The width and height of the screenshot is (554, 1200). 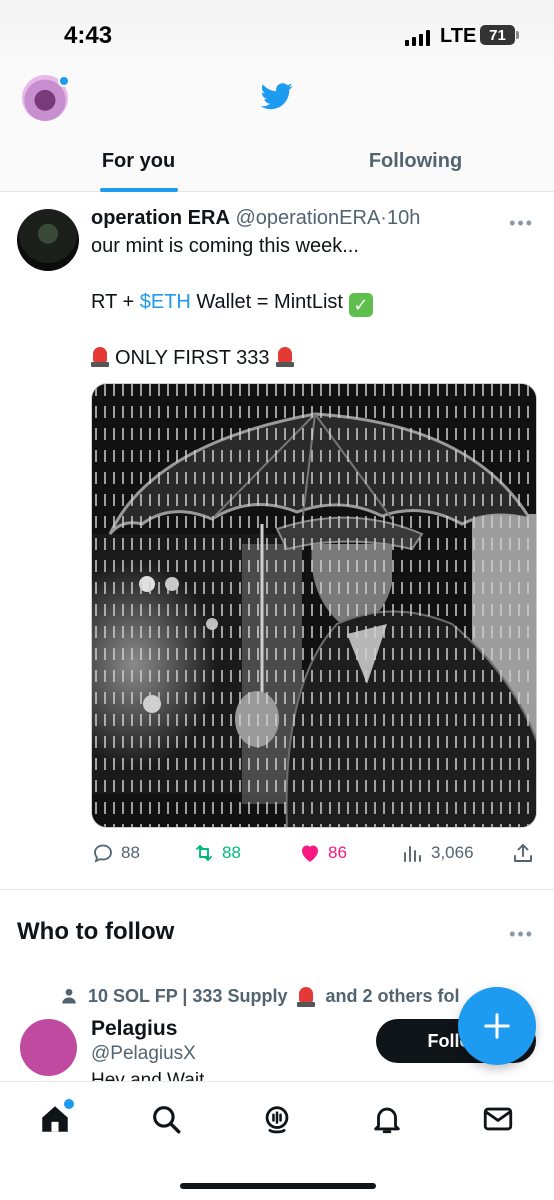 What do you see at coordinates (278, 1186) in the screenshot?
I see `home-indicator` at bounding box center [278, 1186].